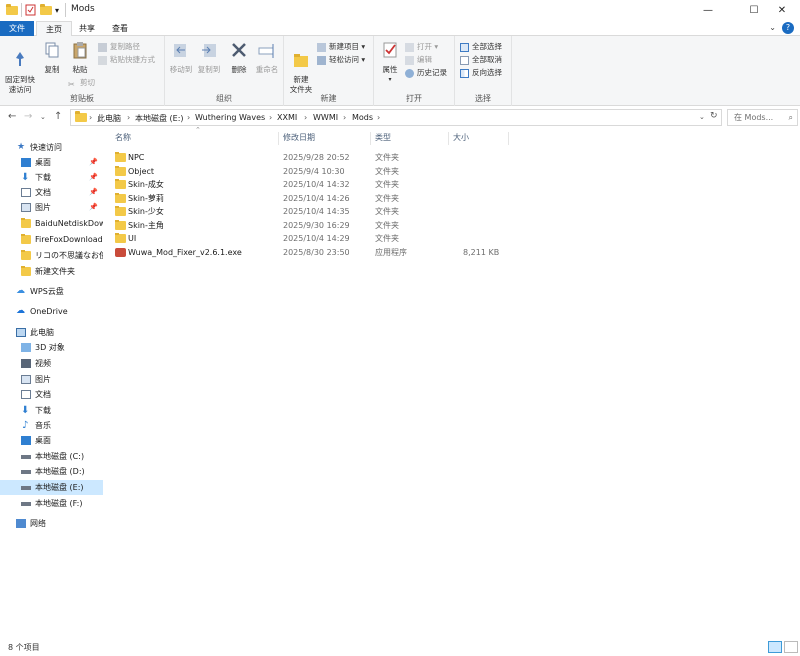 This screenshot has width=800, height=656. I want to click on new-item-button: 新建项目 ▾, so click(341, 46).